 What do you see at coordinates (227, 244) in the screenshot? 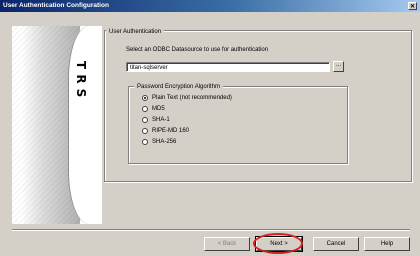
I see `back-button: < Back` at bounding box center [227, 244].